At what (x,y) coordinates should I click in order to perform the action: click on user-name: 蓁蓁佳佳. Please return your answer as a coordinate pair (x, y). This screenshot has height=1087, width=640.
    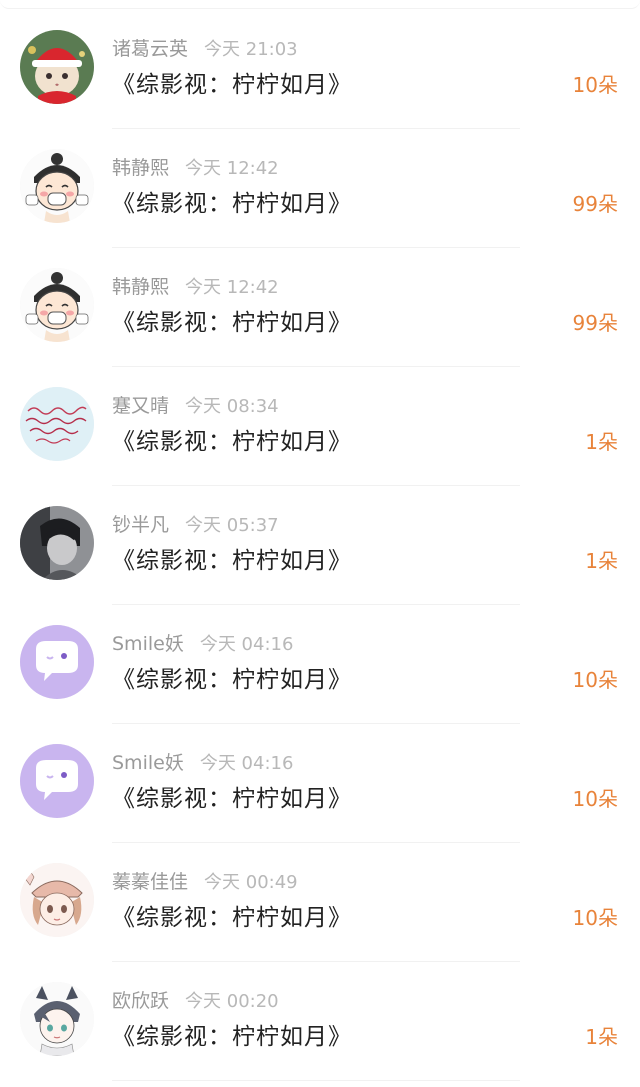
    Looking at the image, I should click on (150, 882).